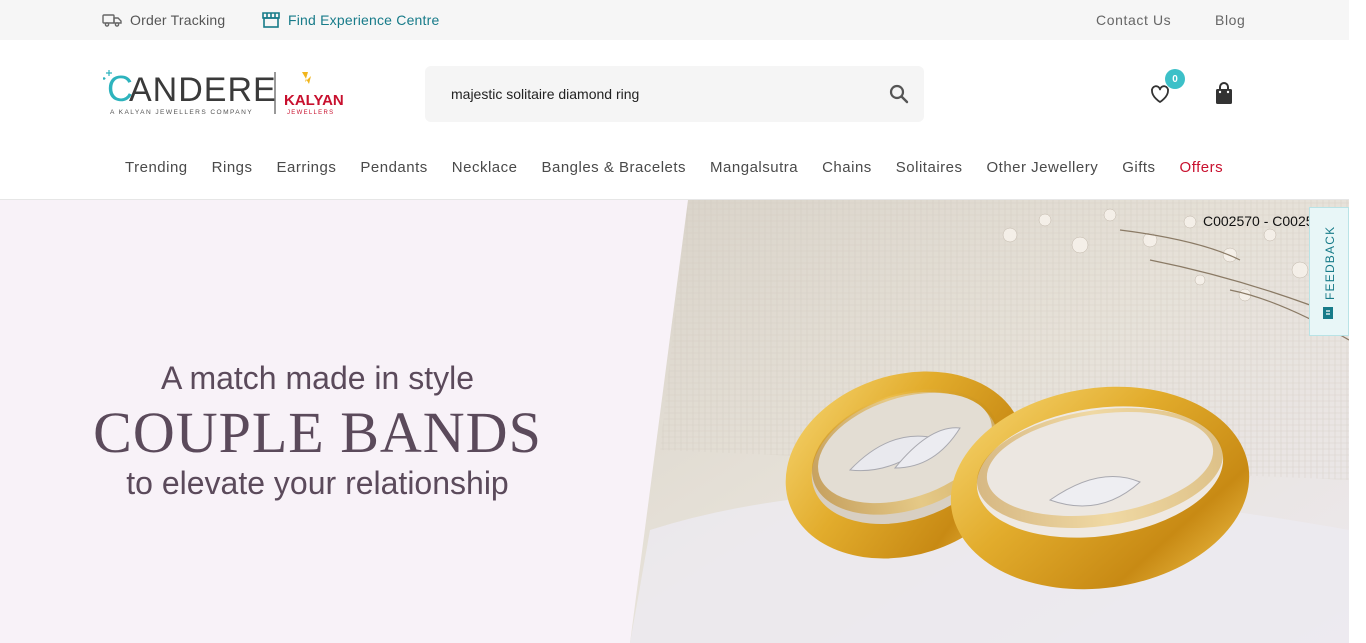  Describe the element at coordinates (645, 94) in the screenshot. I see `search-input` at that location.